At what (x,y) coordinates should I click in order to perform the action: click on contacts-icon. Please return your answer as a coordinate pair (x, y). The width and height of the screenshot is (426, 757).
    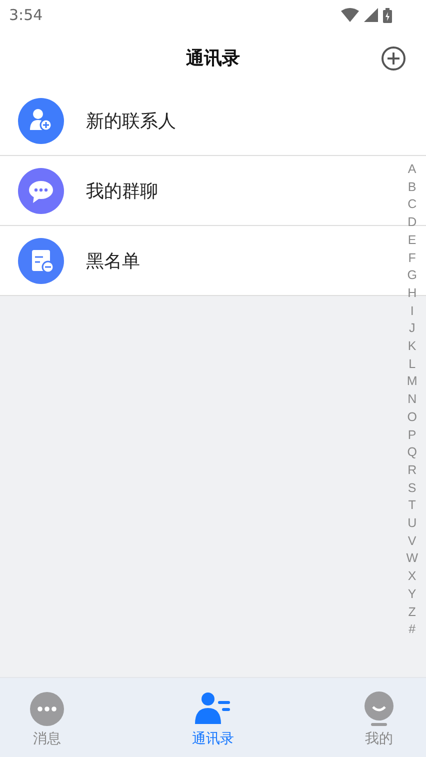
    Looking at the image, I should click on (213, 709).